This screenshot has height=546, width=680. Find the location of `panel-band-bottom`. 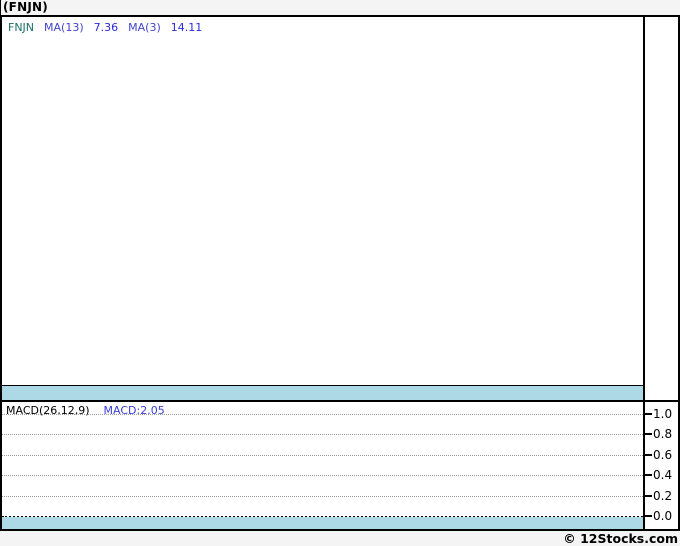

panel-band-bottom is located at coordinates (322, 523).